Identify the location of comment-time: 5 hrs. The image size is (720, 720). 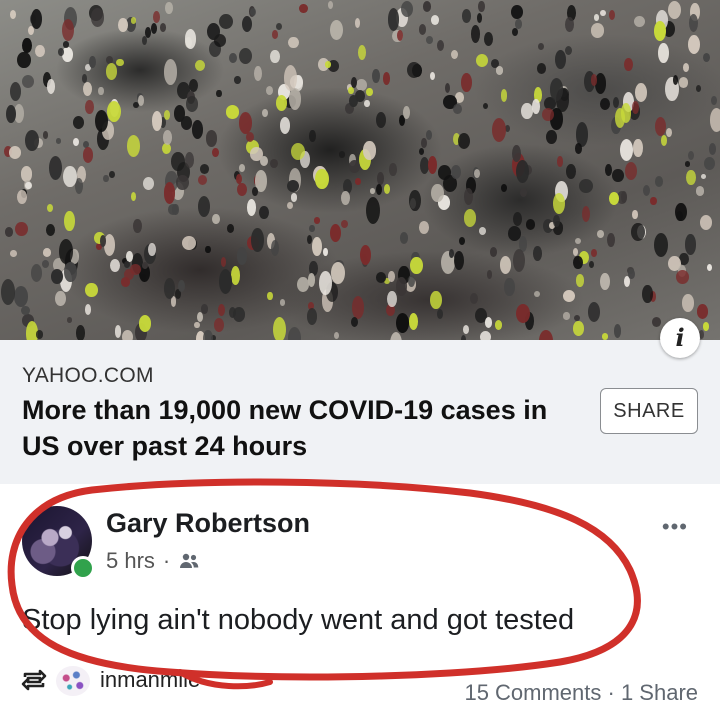
(130, 561).